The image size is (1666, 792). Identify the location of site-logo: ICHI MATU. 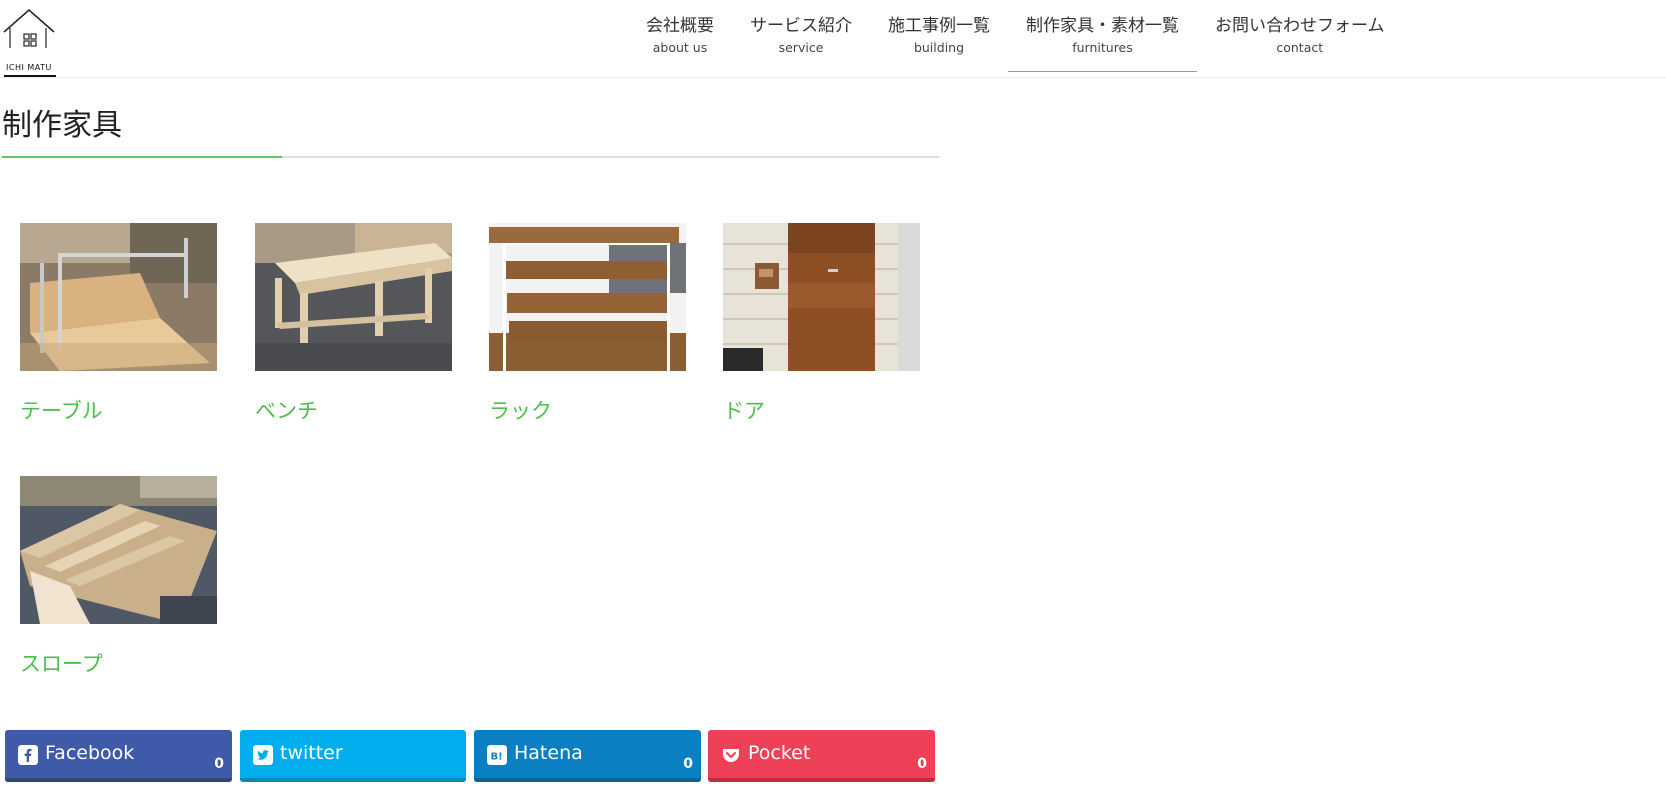
(29, 42).